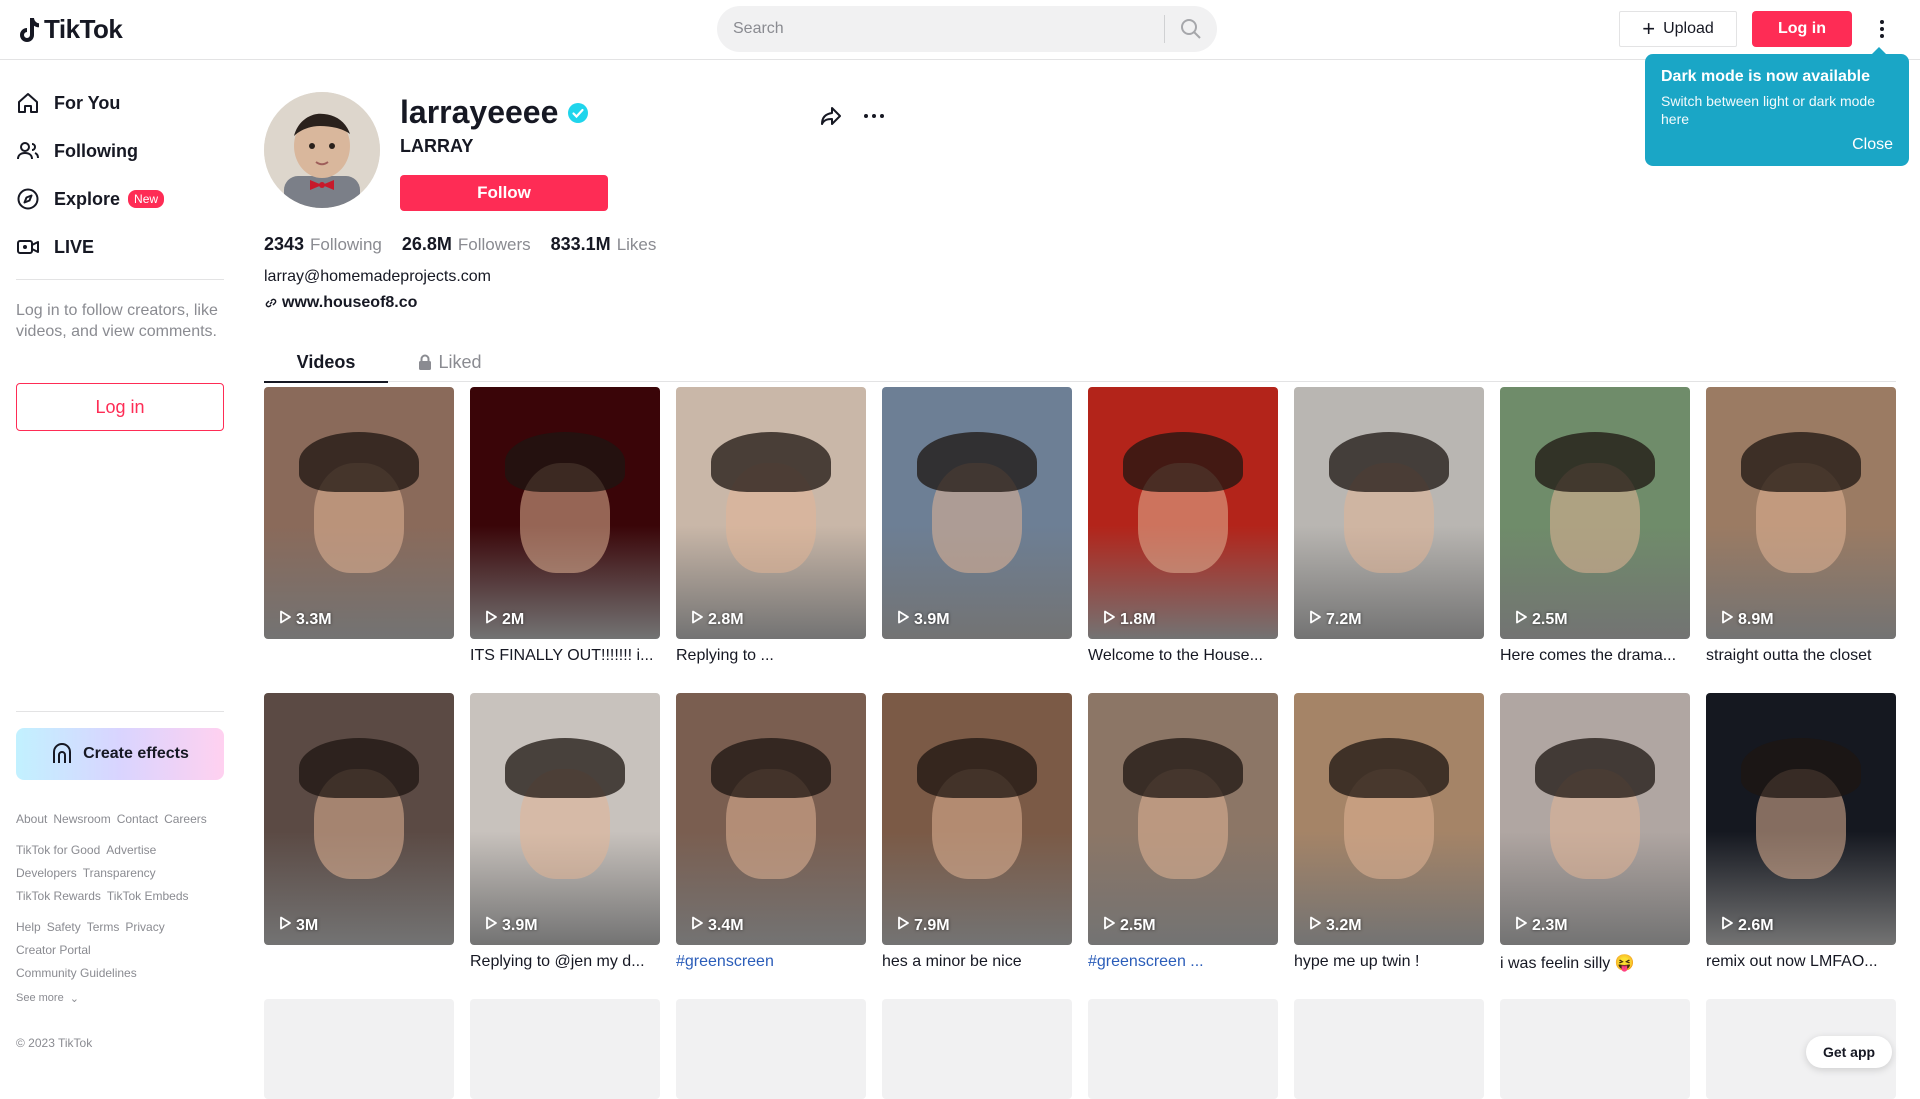 The image size is (1920, 1099). What do you see at coordinates (68, 103) in the screenshot?
I see `sidebar-item-for-you: For You` at bounding box center [68, 103].